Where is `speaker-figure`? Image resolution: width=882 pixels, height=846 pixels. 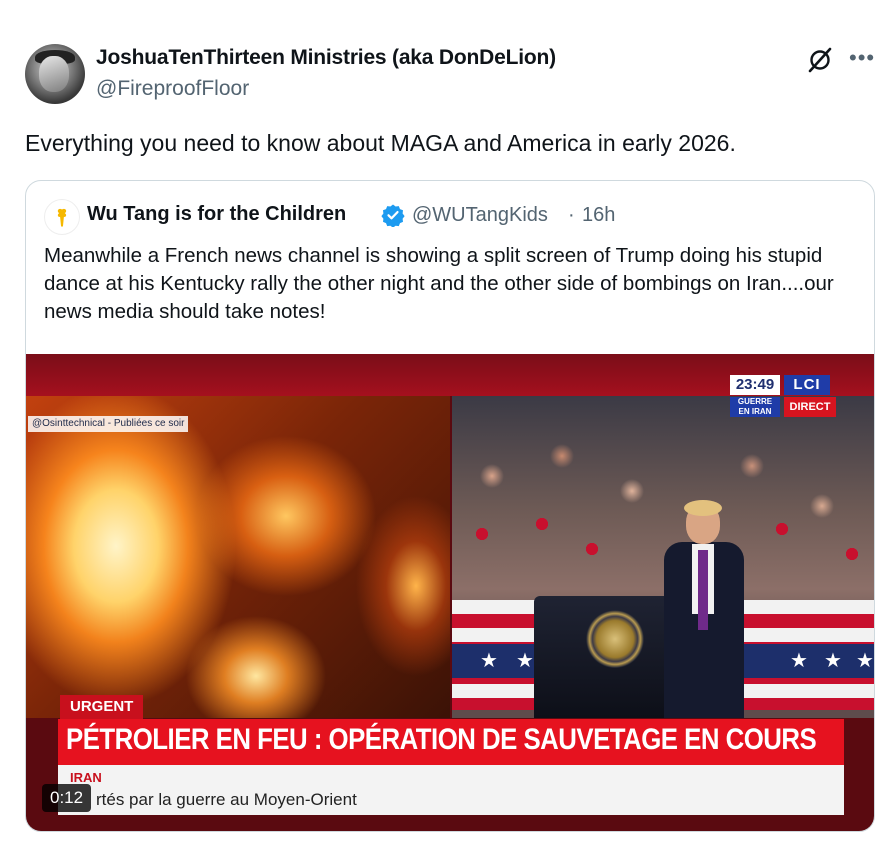 speaker-figure is located at coordinates (701, 609).